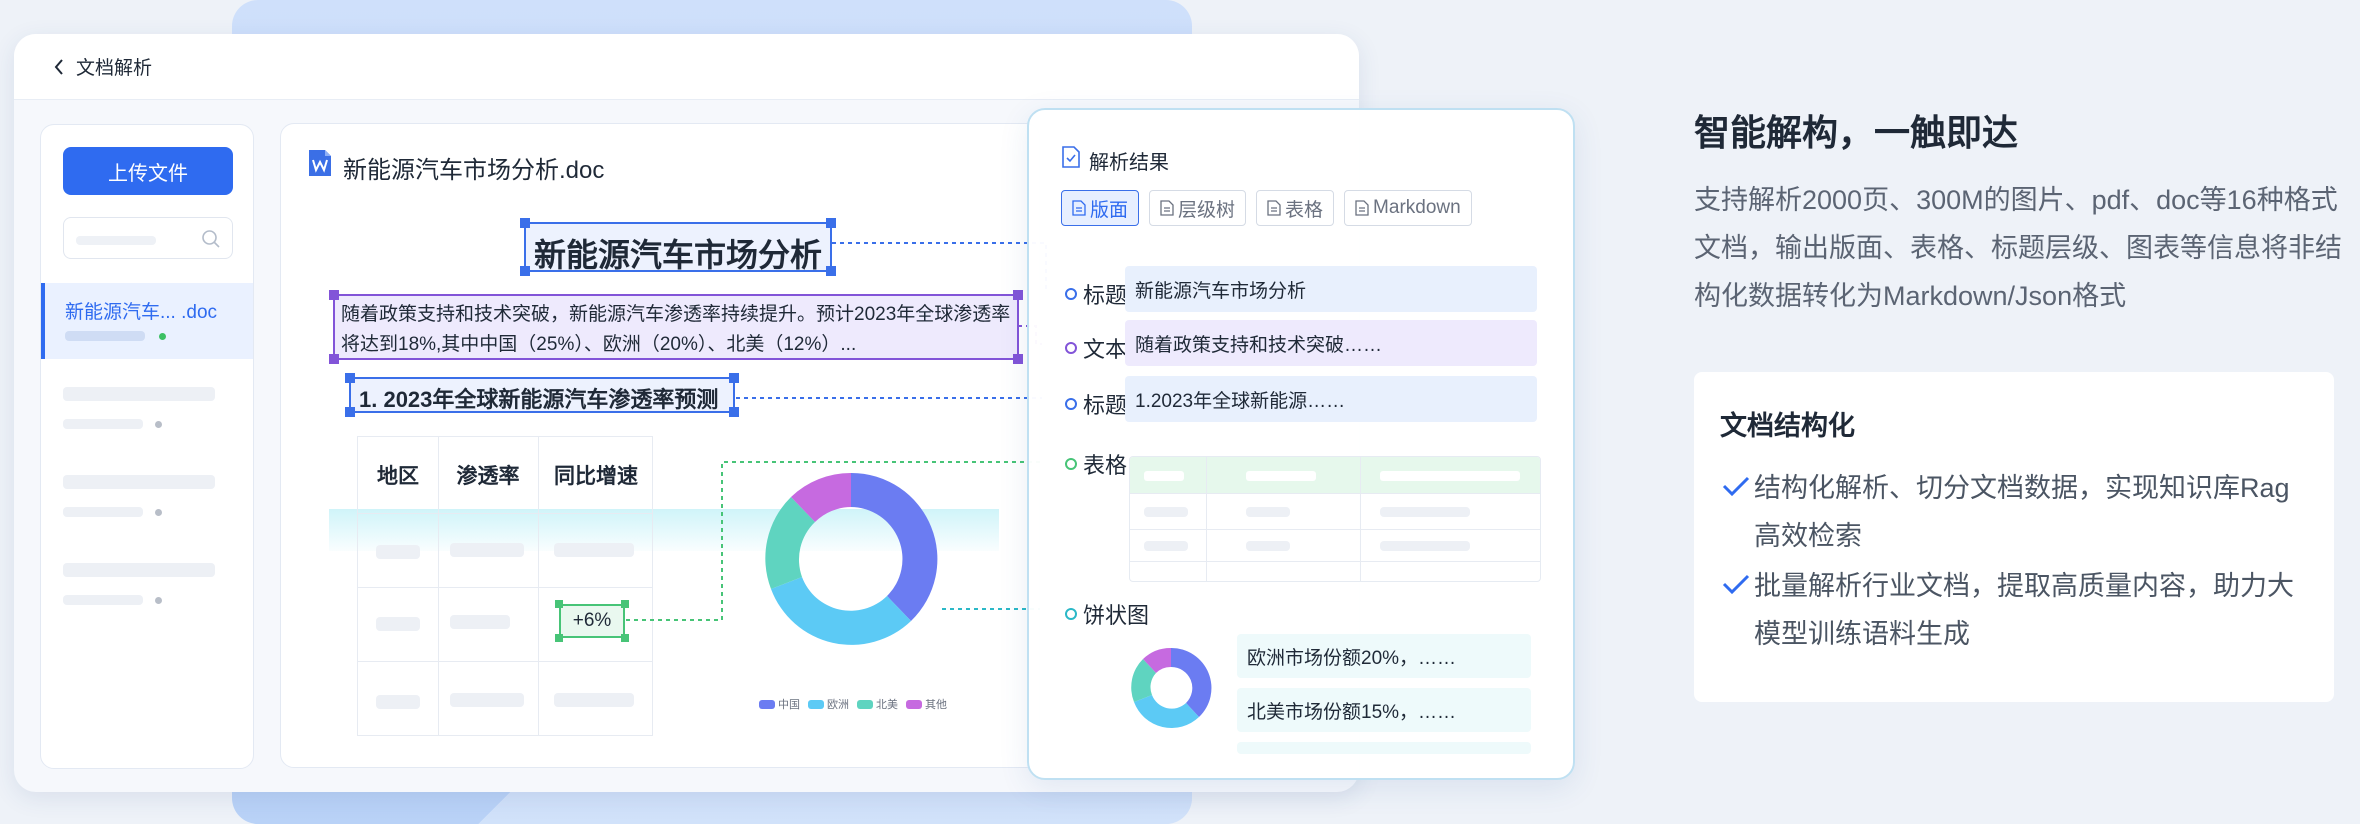 Image resolution: width=2360 pixels, height=824 pixels. I want to click on headline: 智能解构，一触即达, so click(1856, 132).